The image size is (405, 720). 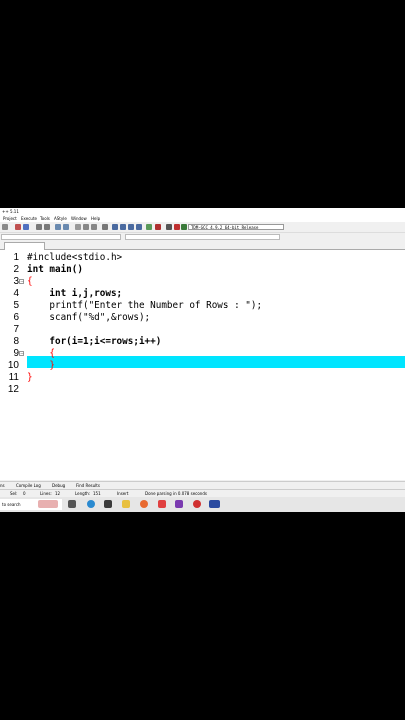 I want to click on lines-value: 12, so click(x=58, y=493).